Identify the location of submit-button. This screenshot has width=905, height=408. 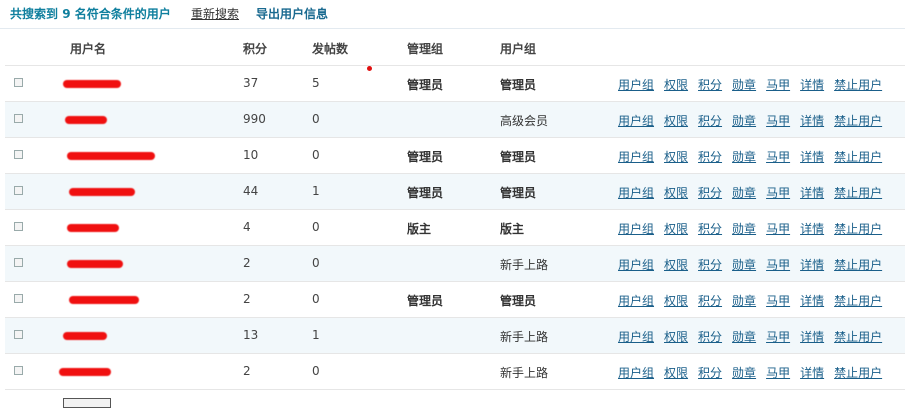
(87, 403).